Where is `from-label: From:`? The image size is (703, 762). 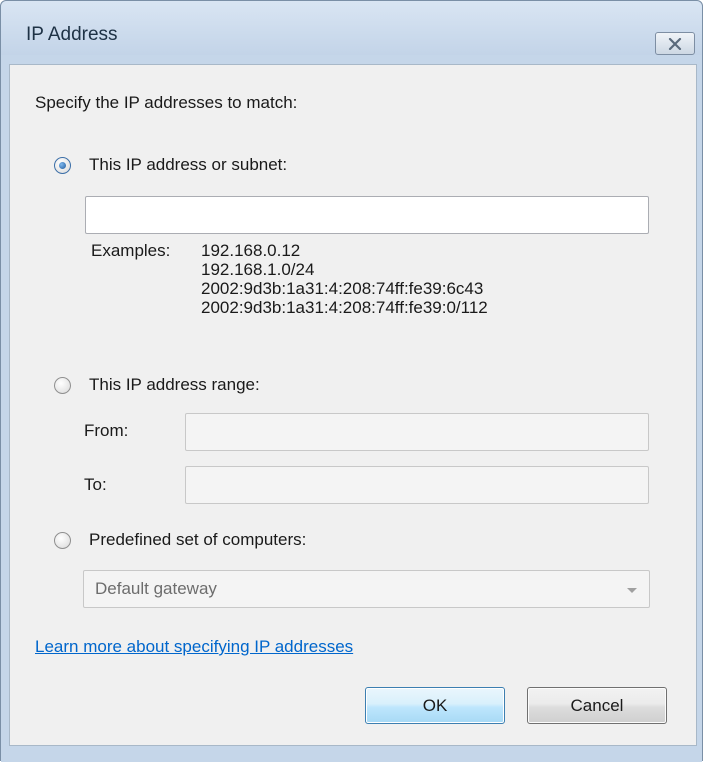
from-label: From: is located at coordinates (106, 430).